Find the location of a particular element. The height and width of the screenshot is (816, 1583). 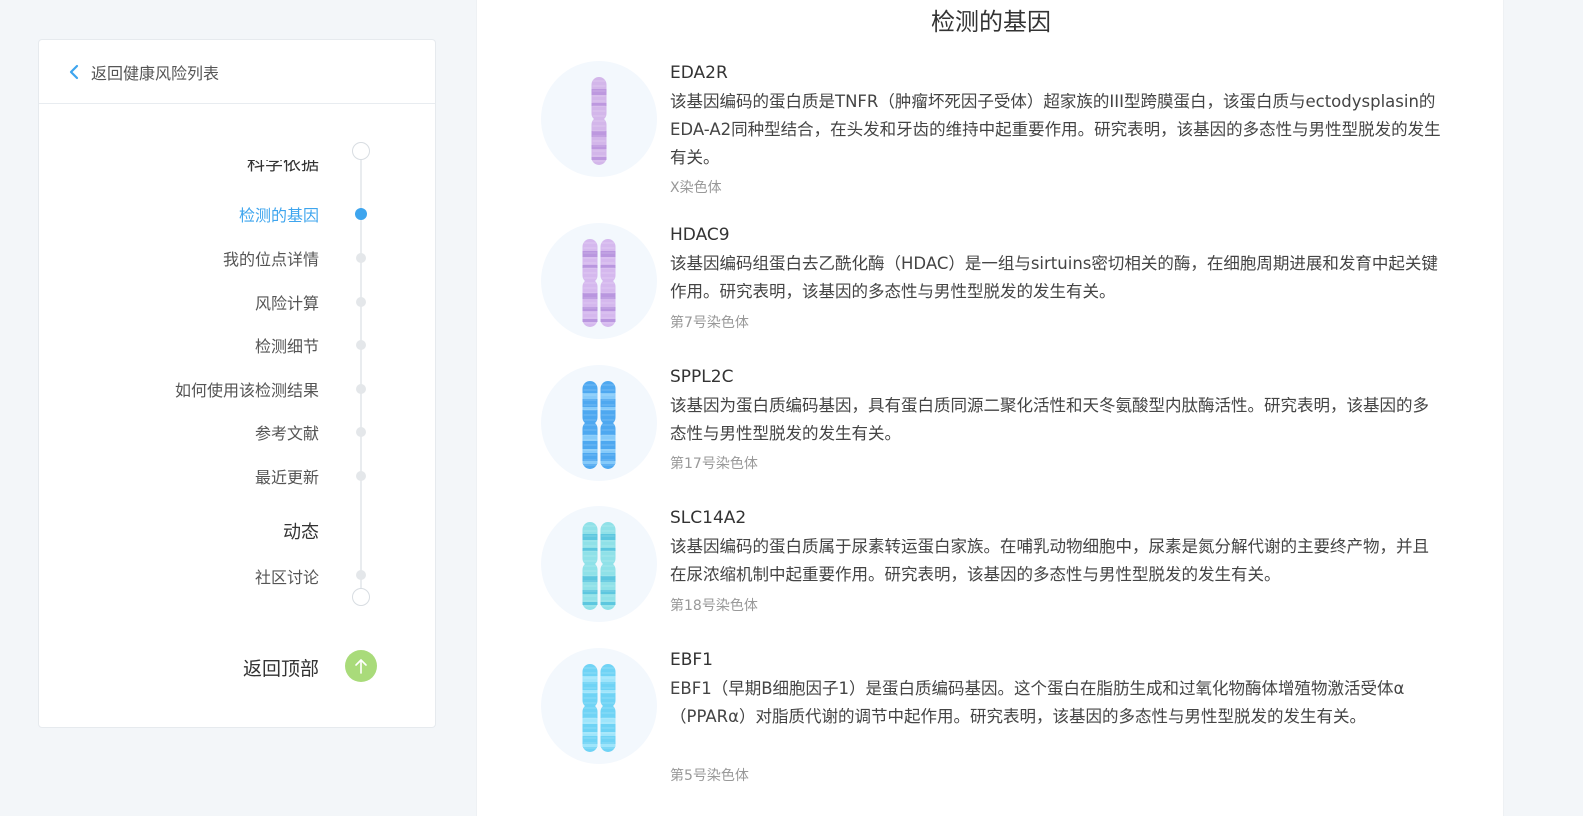

gene-chromosome: 第5号染色体 is located at coordinates (709, 776).